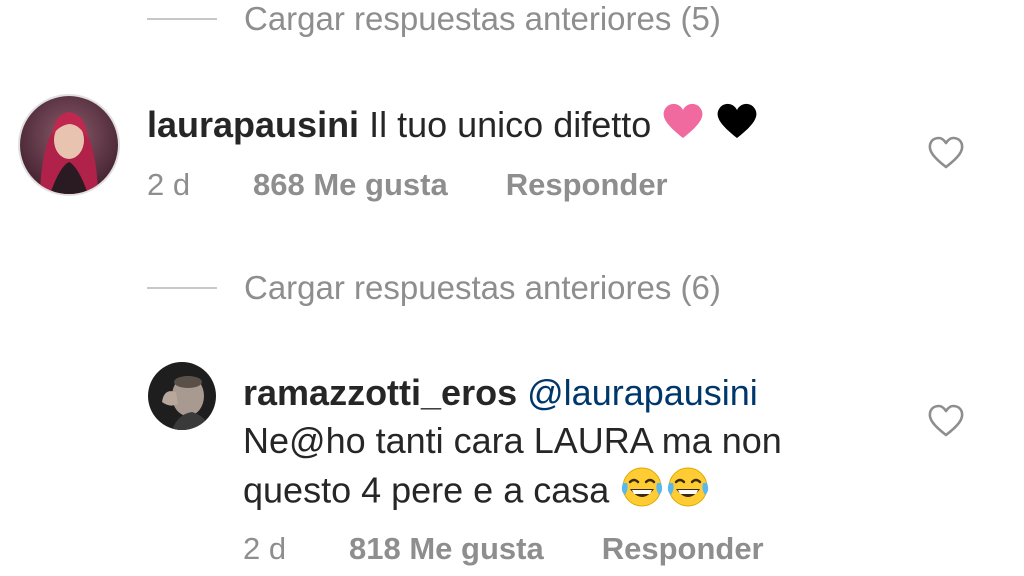  I want to click on avatar-laurapausini, so click(69, 145).